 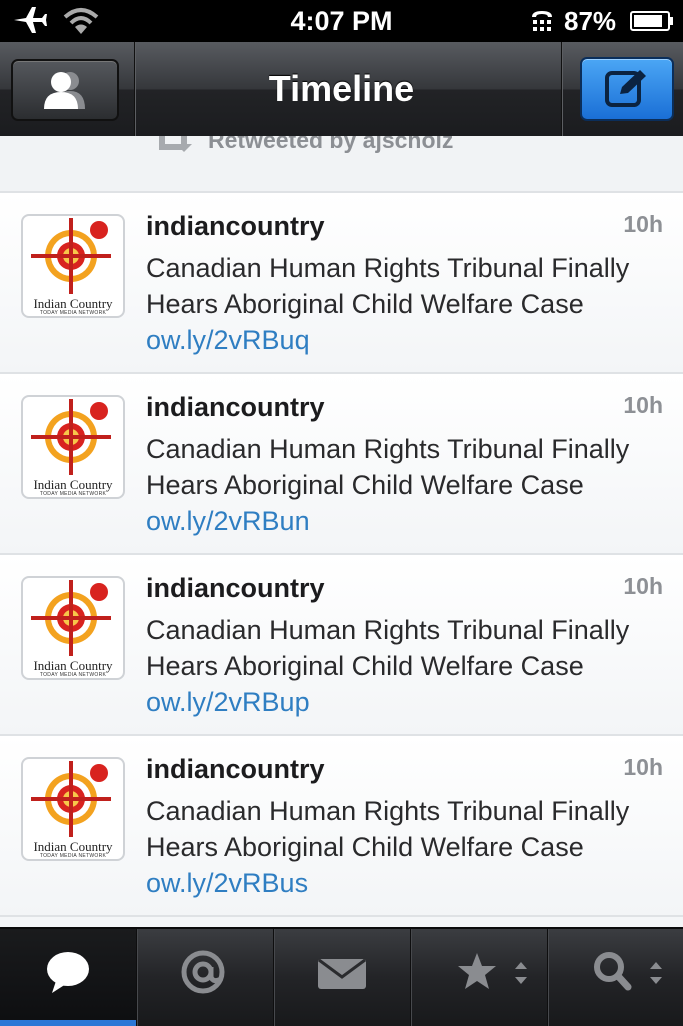 I want to click on tab-mentions, so click(x=205, y=977).